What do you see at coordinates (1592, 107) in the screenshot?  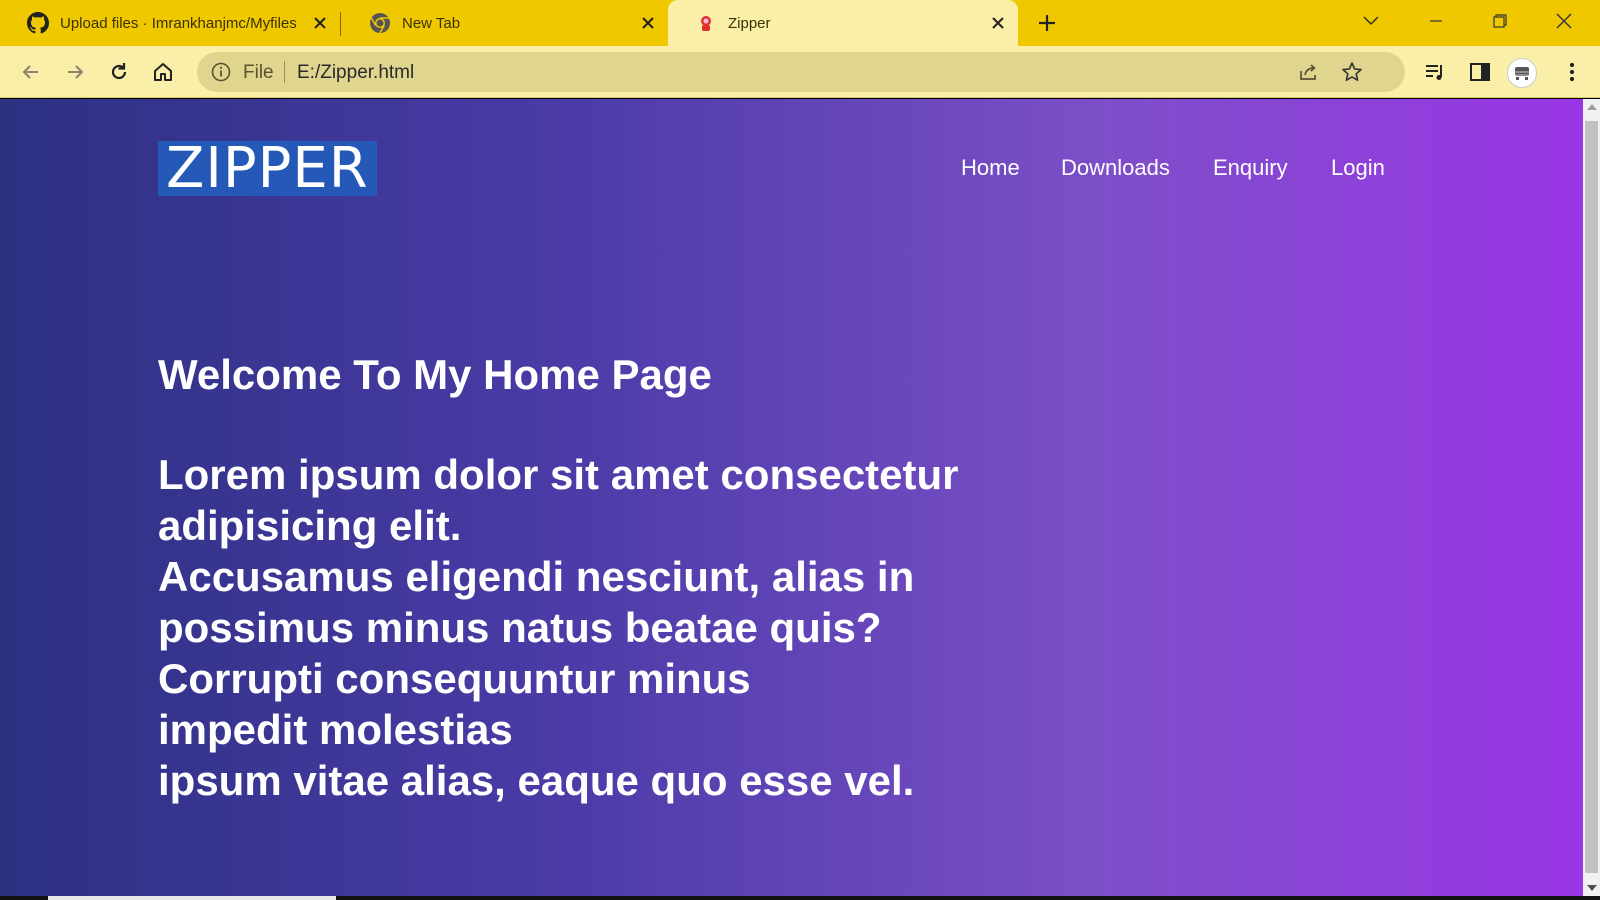 I see `scroll-up-arrow-icon` at bounding box center [1592, 107].